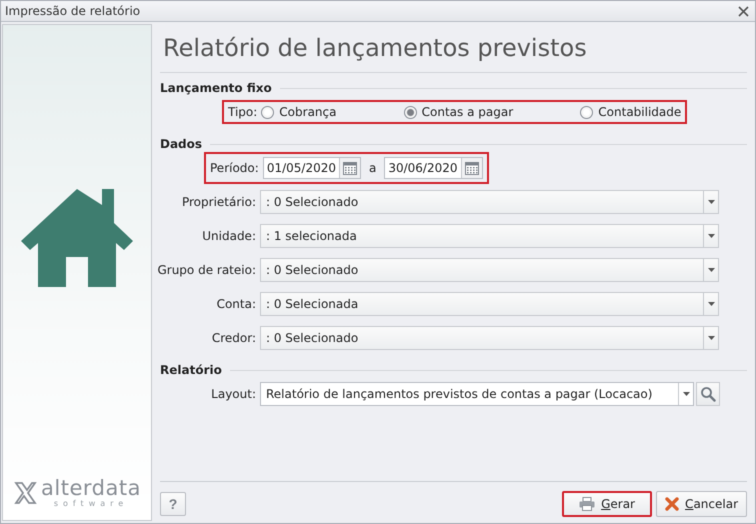  What do you see at coordinates (607, 504) in the screenshot?
I see `generate-button: Gerar` at bounding box center [607, 504].